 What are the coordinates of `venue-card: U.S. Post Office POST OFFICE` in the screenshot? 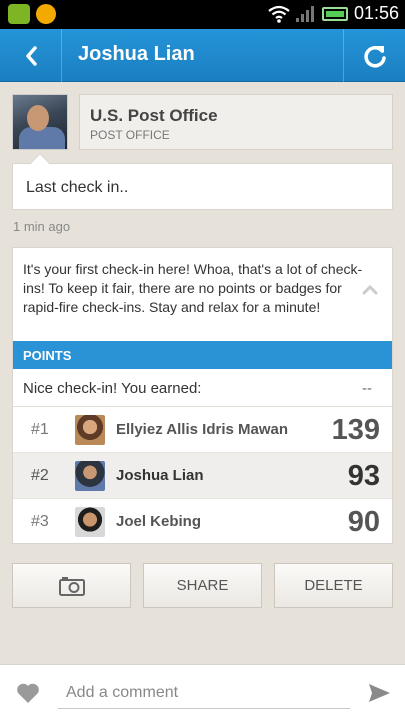 It's located at (236, 122).